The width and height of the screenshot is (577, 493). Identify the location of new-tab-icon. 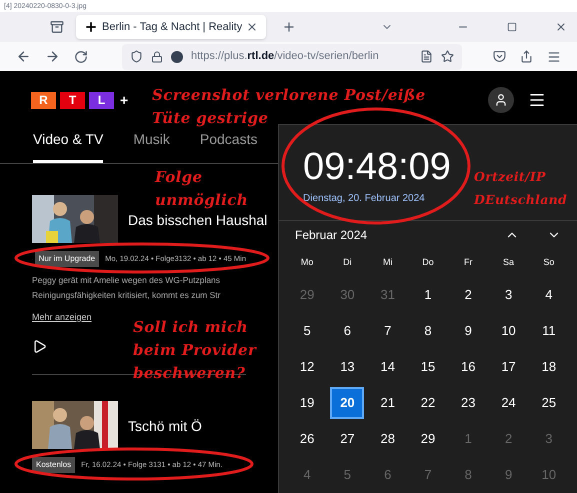
(289, 27).